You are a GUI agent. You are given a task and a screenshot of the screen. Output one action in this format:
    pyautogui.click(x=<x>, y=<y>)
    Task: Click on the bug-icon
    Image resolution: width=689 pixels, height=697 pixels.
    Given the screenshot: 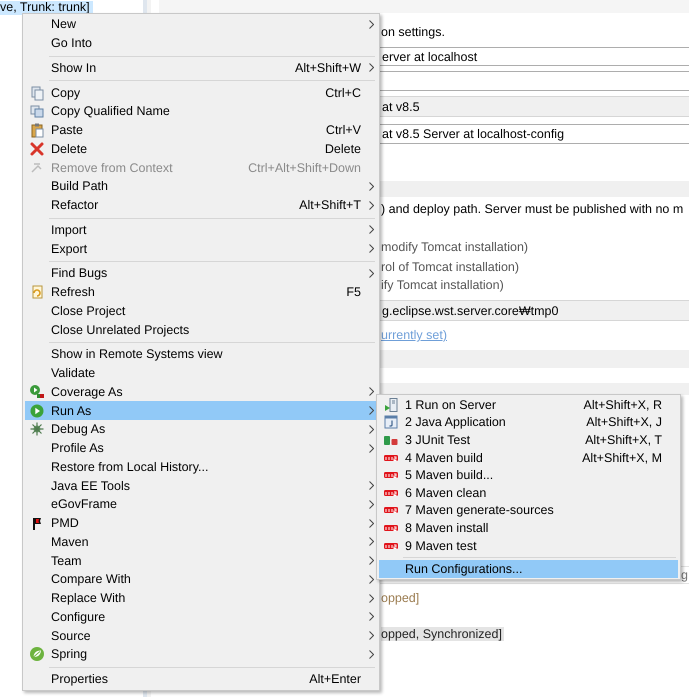 What is the action you would take?
    pyautogui.click(x=37, y=429)
    